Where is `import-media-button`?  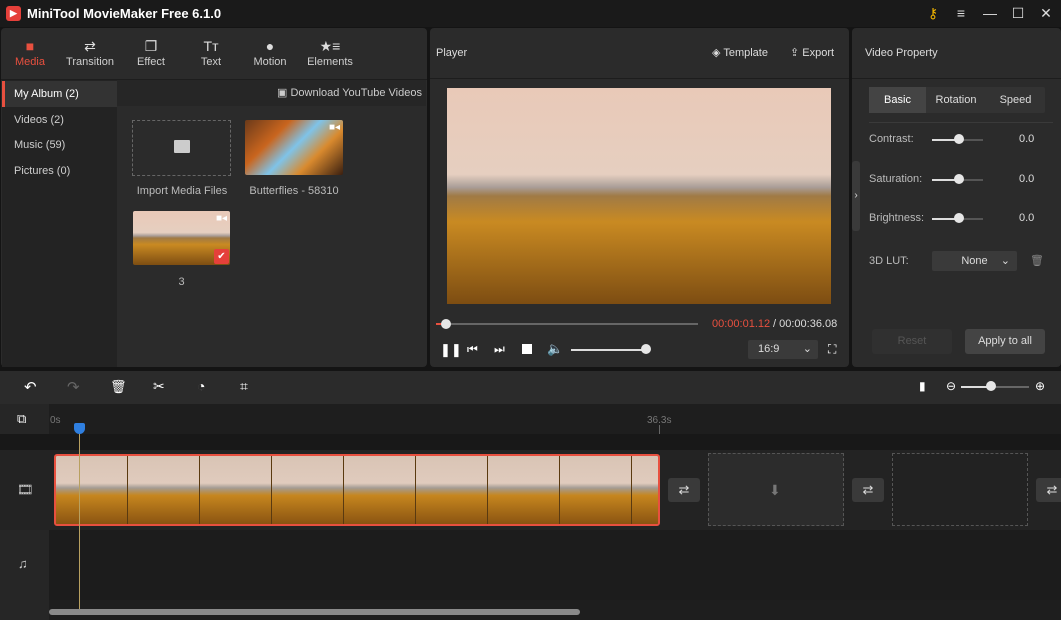 import-media-button is located at coordinates (181, 148).